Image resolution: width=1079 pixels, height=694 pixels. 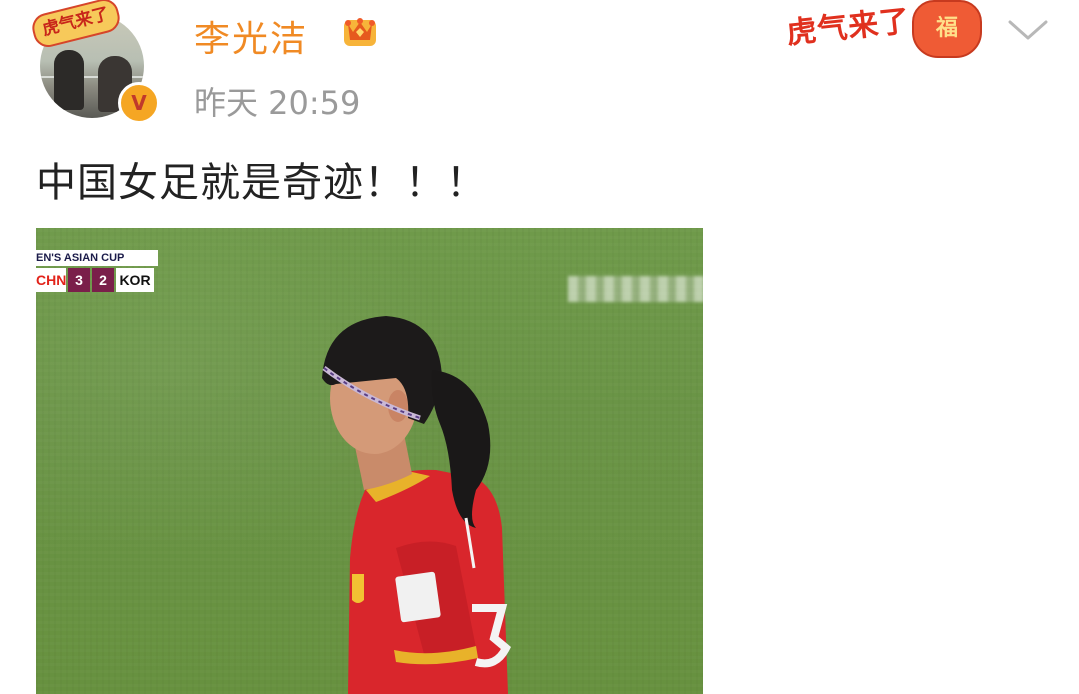 I want to click on post-text: 中国女足就是奇迹！！！, so click(x=261, y=183).